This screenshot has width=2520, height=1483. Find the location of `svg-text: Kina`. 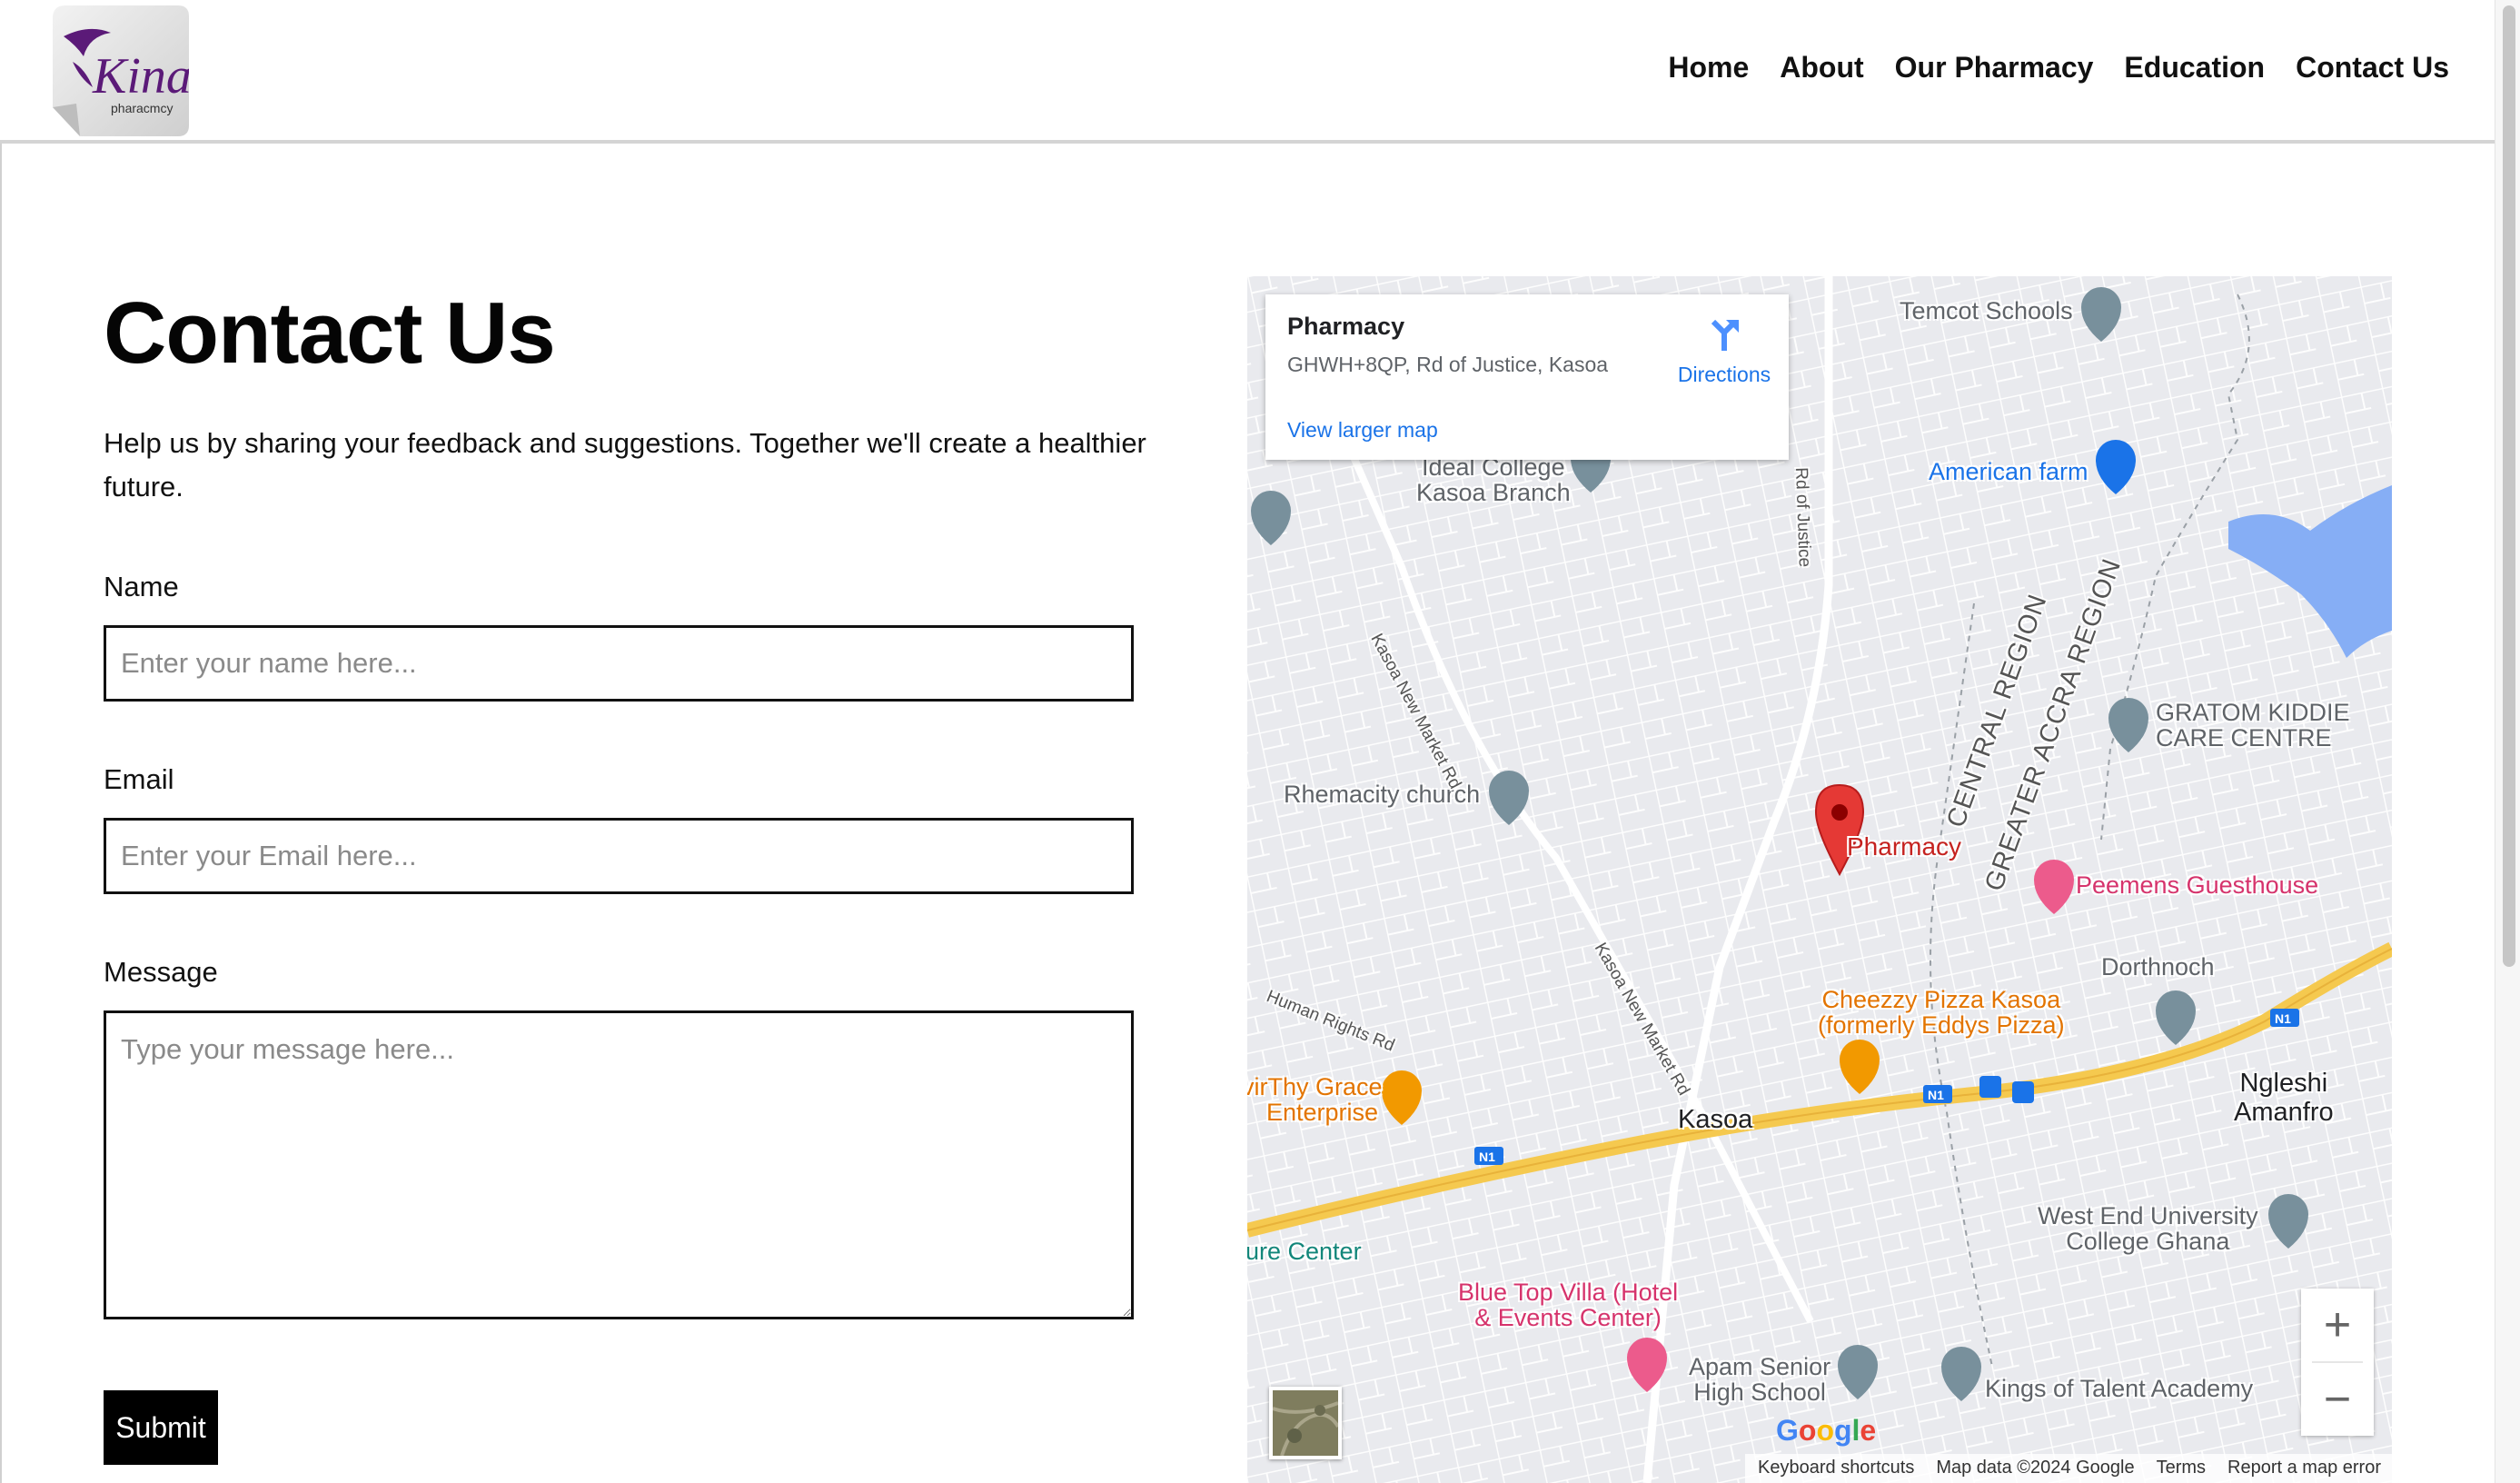

svg-text: Kina is located at coordinates (140, 76).